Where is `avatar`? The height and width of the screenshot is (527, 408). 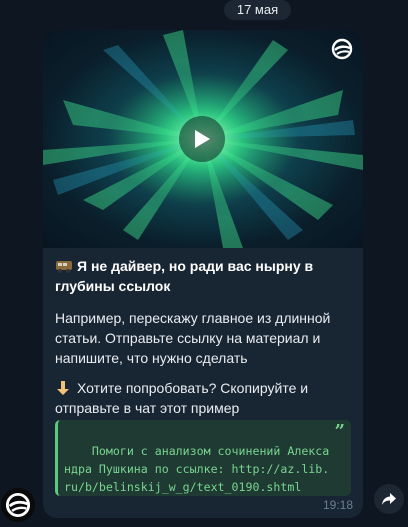
avatar is located at coordinates (18, 505).